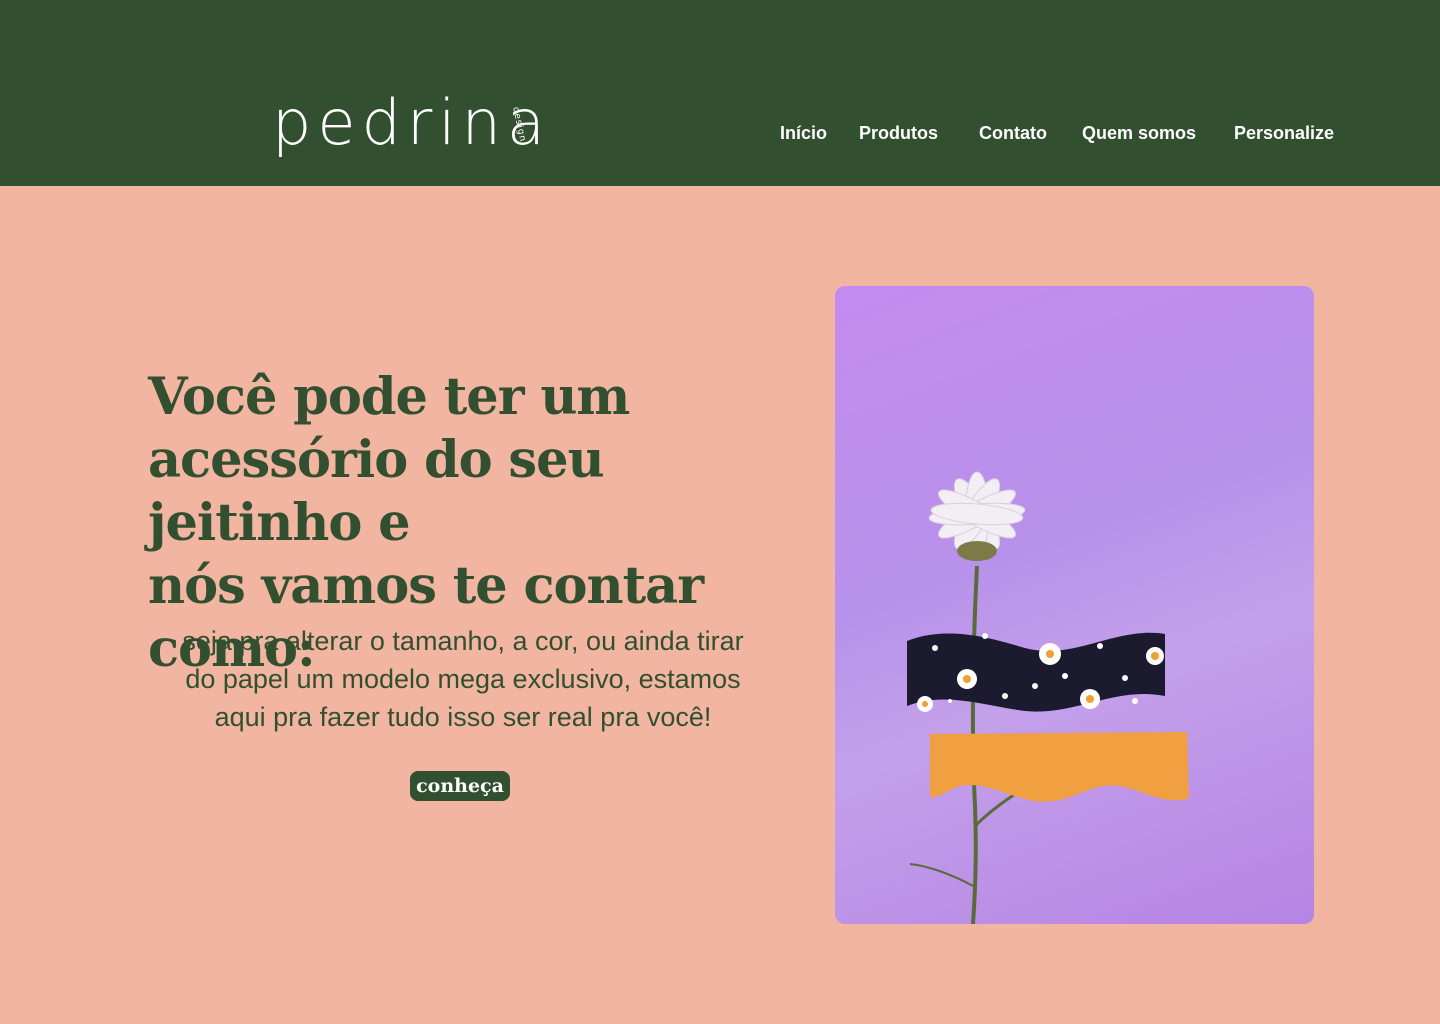 Image resolution: width=1440 pixels, height=1024 pixels. What do you see at coordinates (1139, 133) in the screenshot?
I see `nav-item-quem-somos: Quem somos` at bounding box center [1139, 133].